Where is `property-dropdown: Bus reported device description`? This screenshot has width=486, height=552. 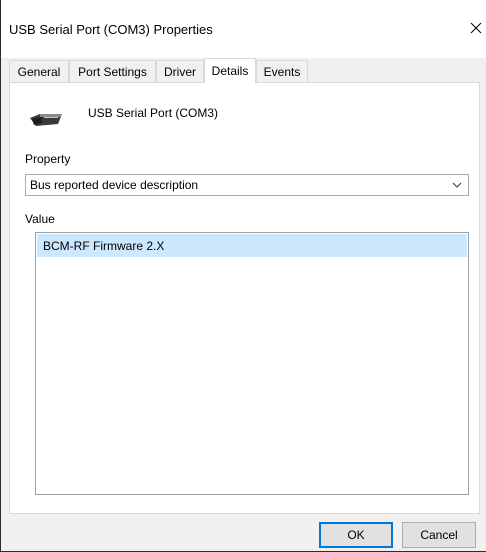 property-dropdown: Bus reported device description is located at coordinates (247, 185).